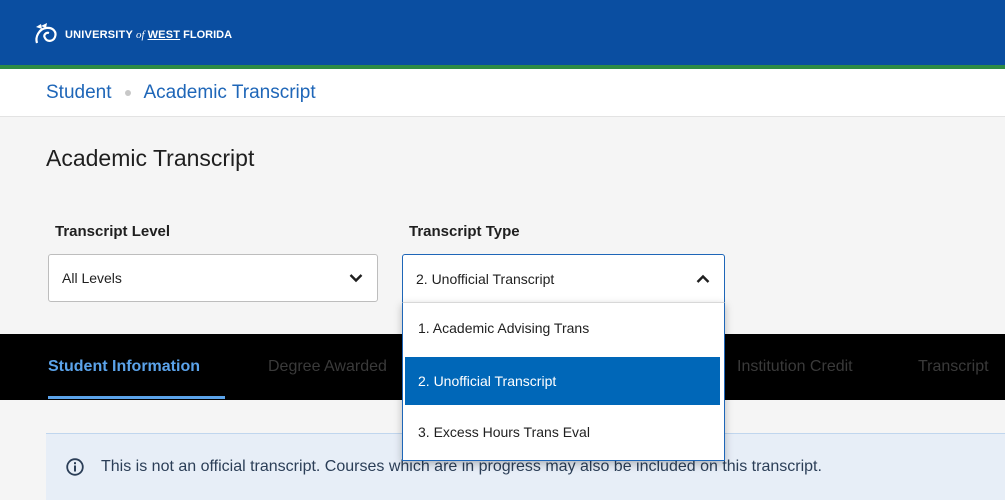  What do you see at coordinates (46, 33) in the screenshot?
I see `nautilus-logo-icon` at bounding box center [46, 33].